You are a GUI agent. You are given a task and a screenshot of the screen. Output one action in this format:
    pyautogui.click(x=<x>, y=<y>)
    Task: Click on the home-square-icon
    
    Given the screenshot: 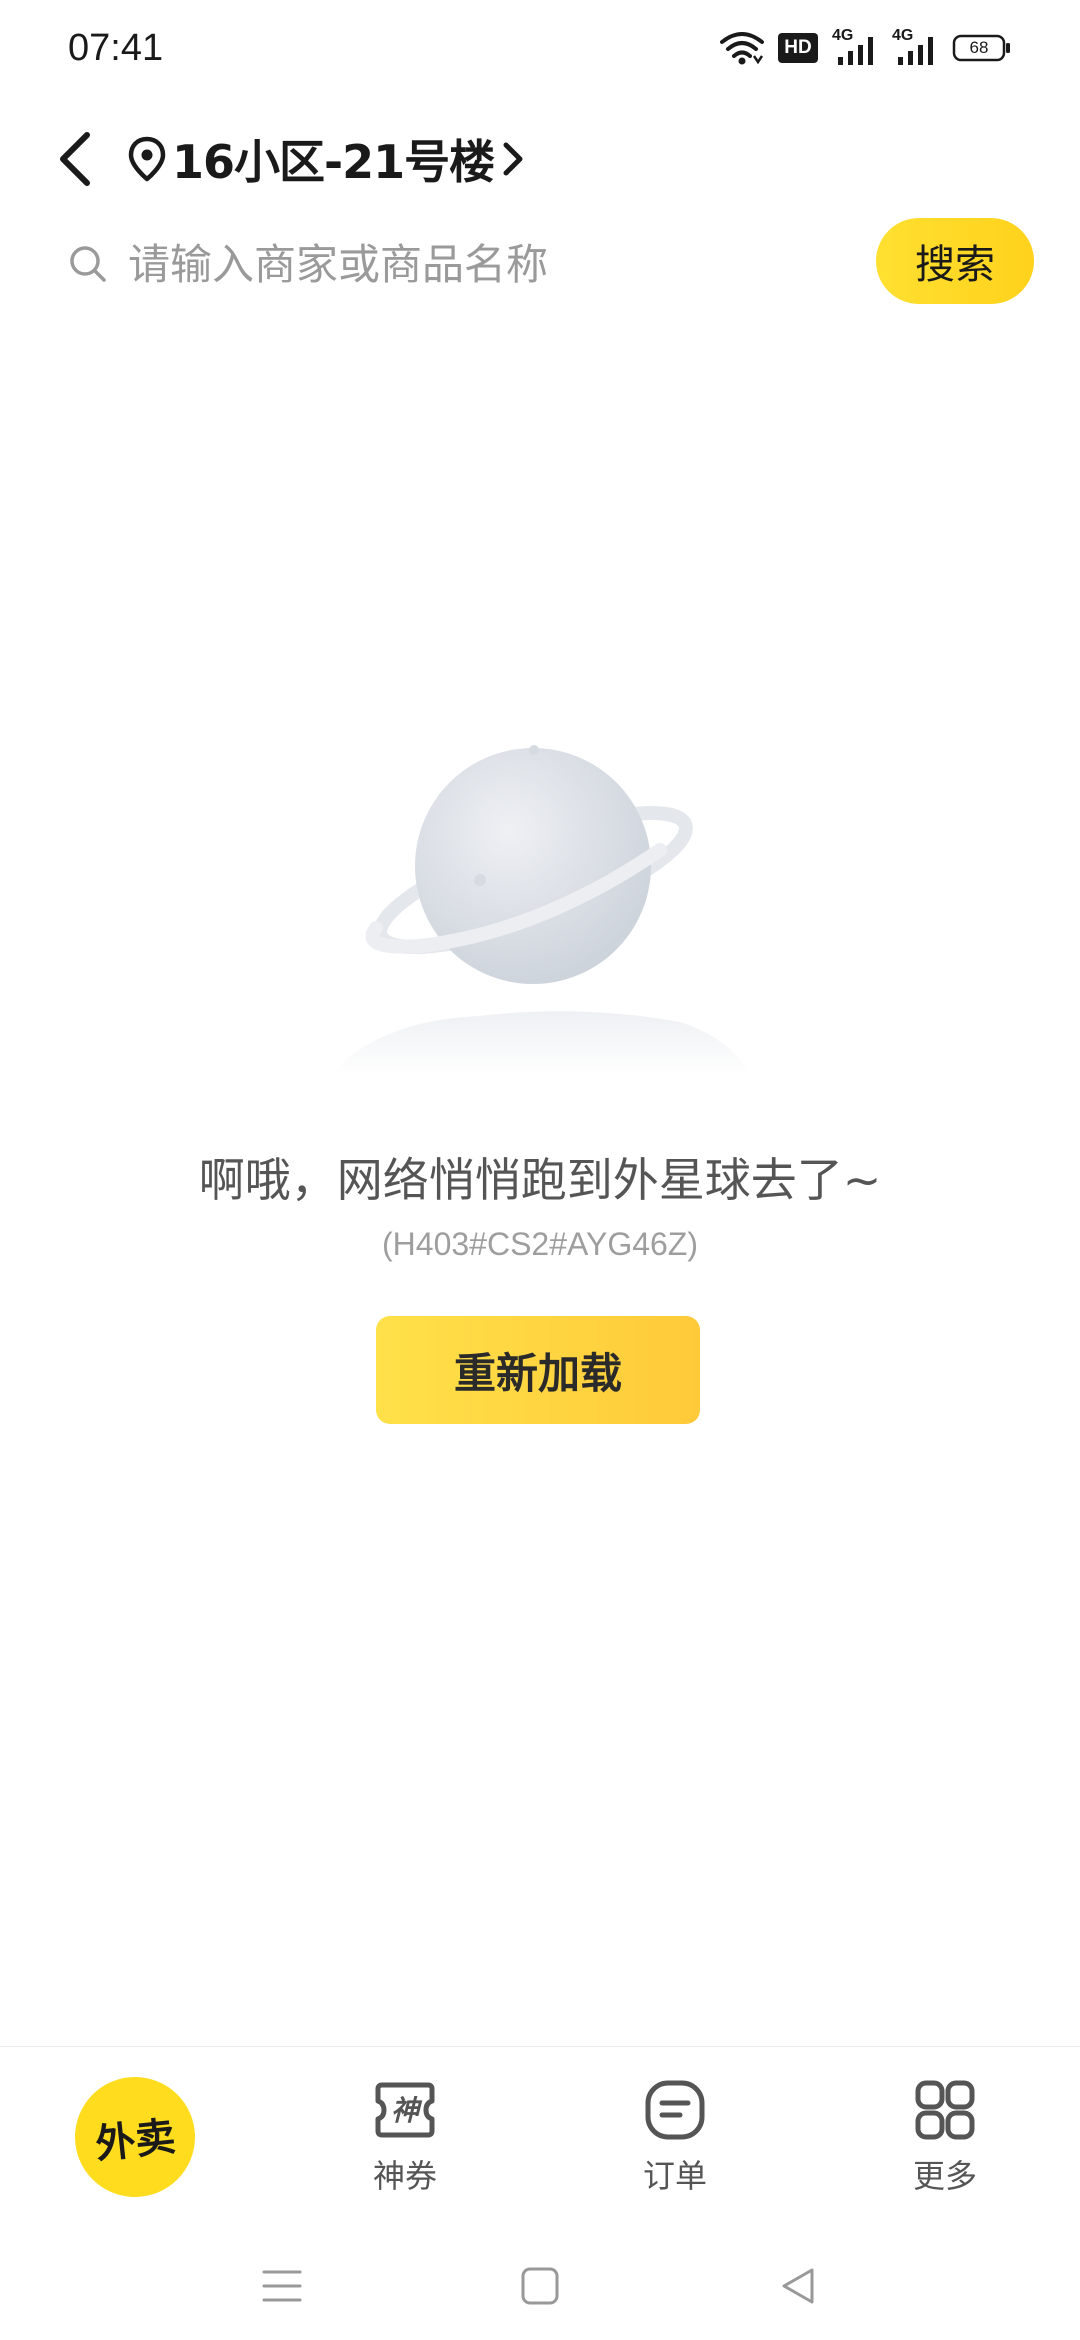 What is the action you would take?
    pyautogui.click(x=540, y=2286)
    